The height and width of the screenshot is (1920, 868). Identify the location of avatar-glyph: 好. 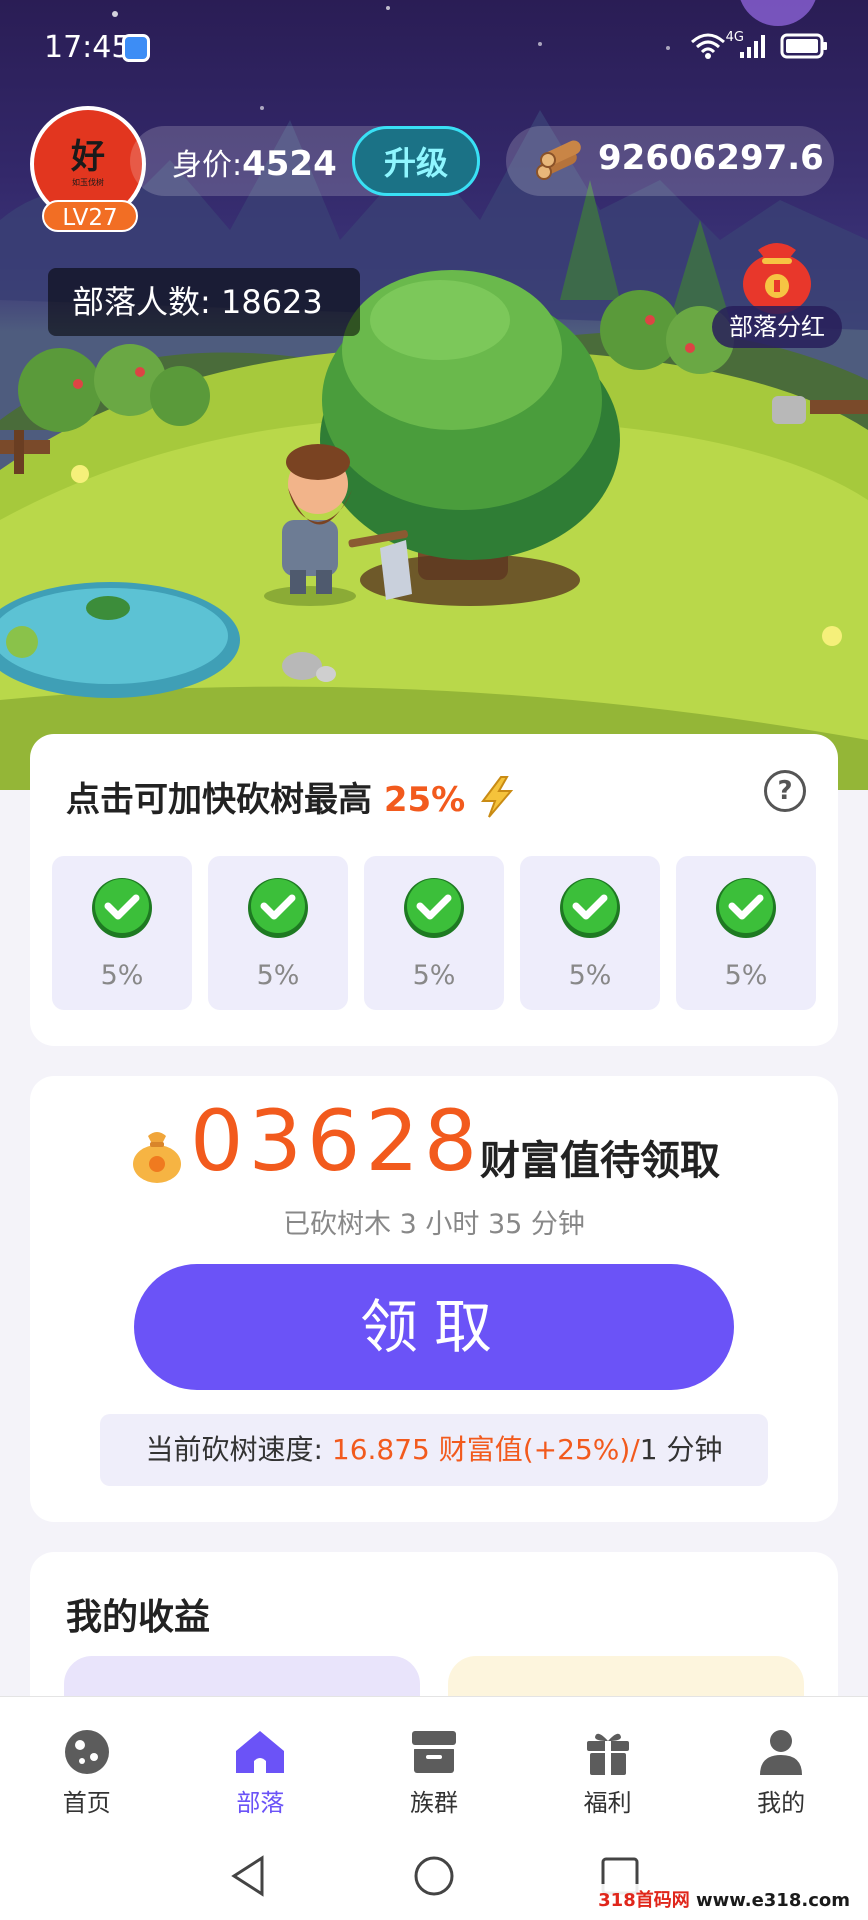
(88, 156).